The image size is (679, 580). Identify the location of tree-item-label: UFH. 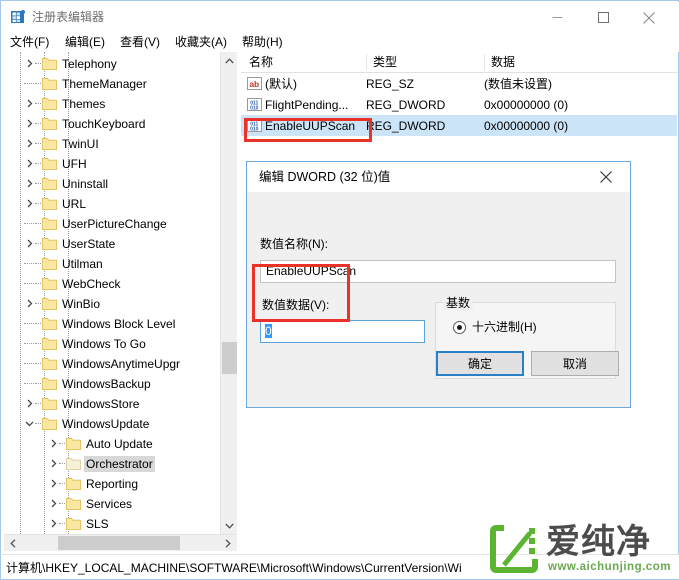
(74, 164).